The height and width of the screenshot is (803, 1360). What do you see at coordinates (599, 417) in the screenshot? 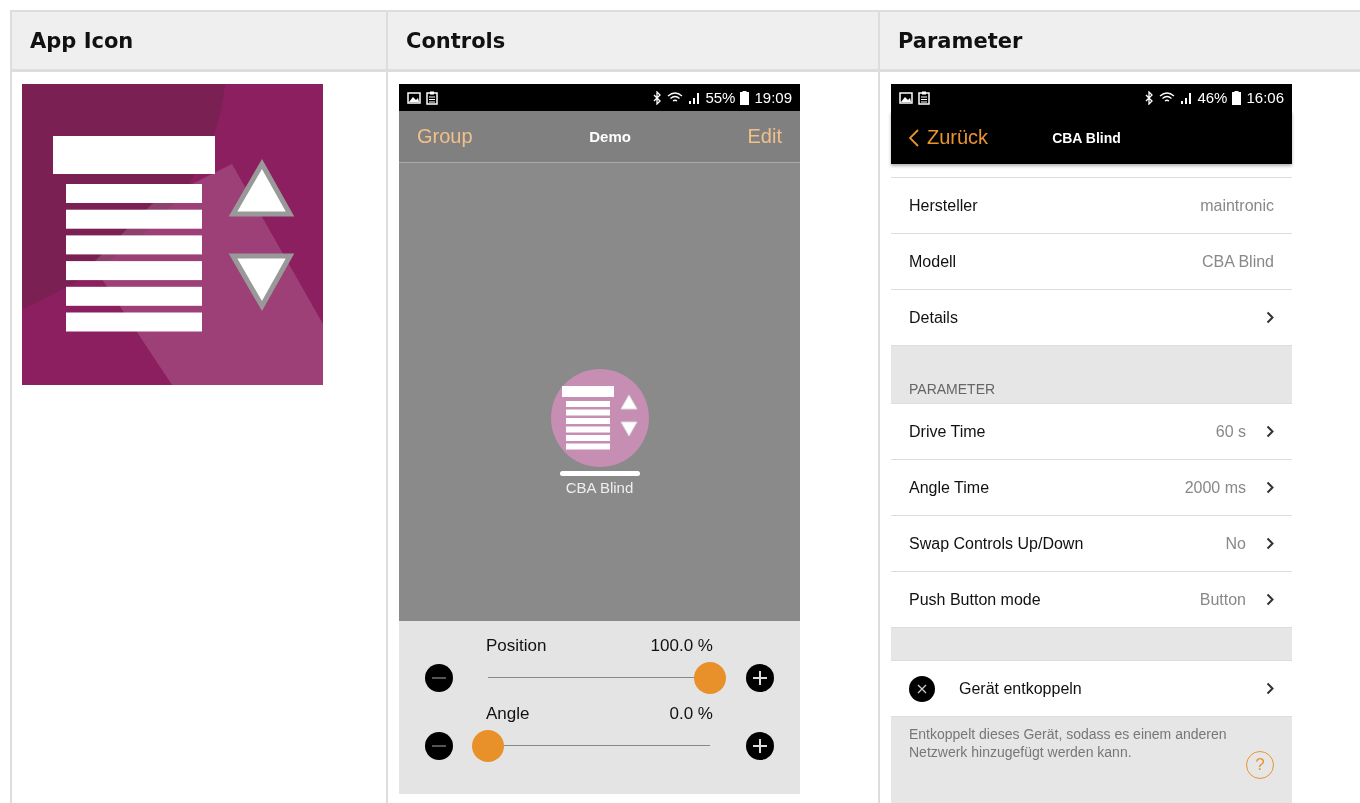
I see `blind-device-icon` at bounding box center [599, 417].